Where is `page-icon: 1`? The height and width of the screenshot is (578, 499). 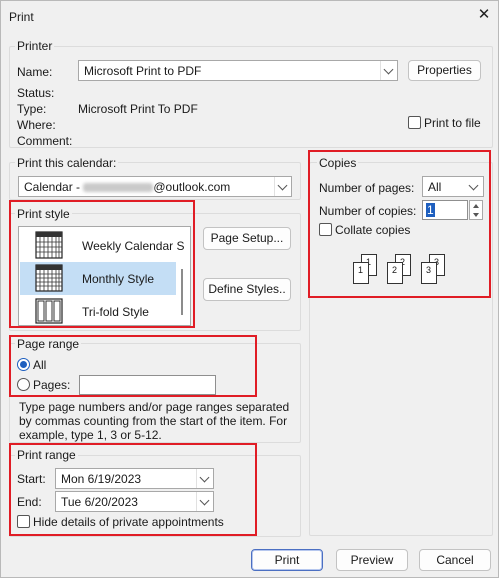
page-icon: 1 is located at coordinates (361, 273).